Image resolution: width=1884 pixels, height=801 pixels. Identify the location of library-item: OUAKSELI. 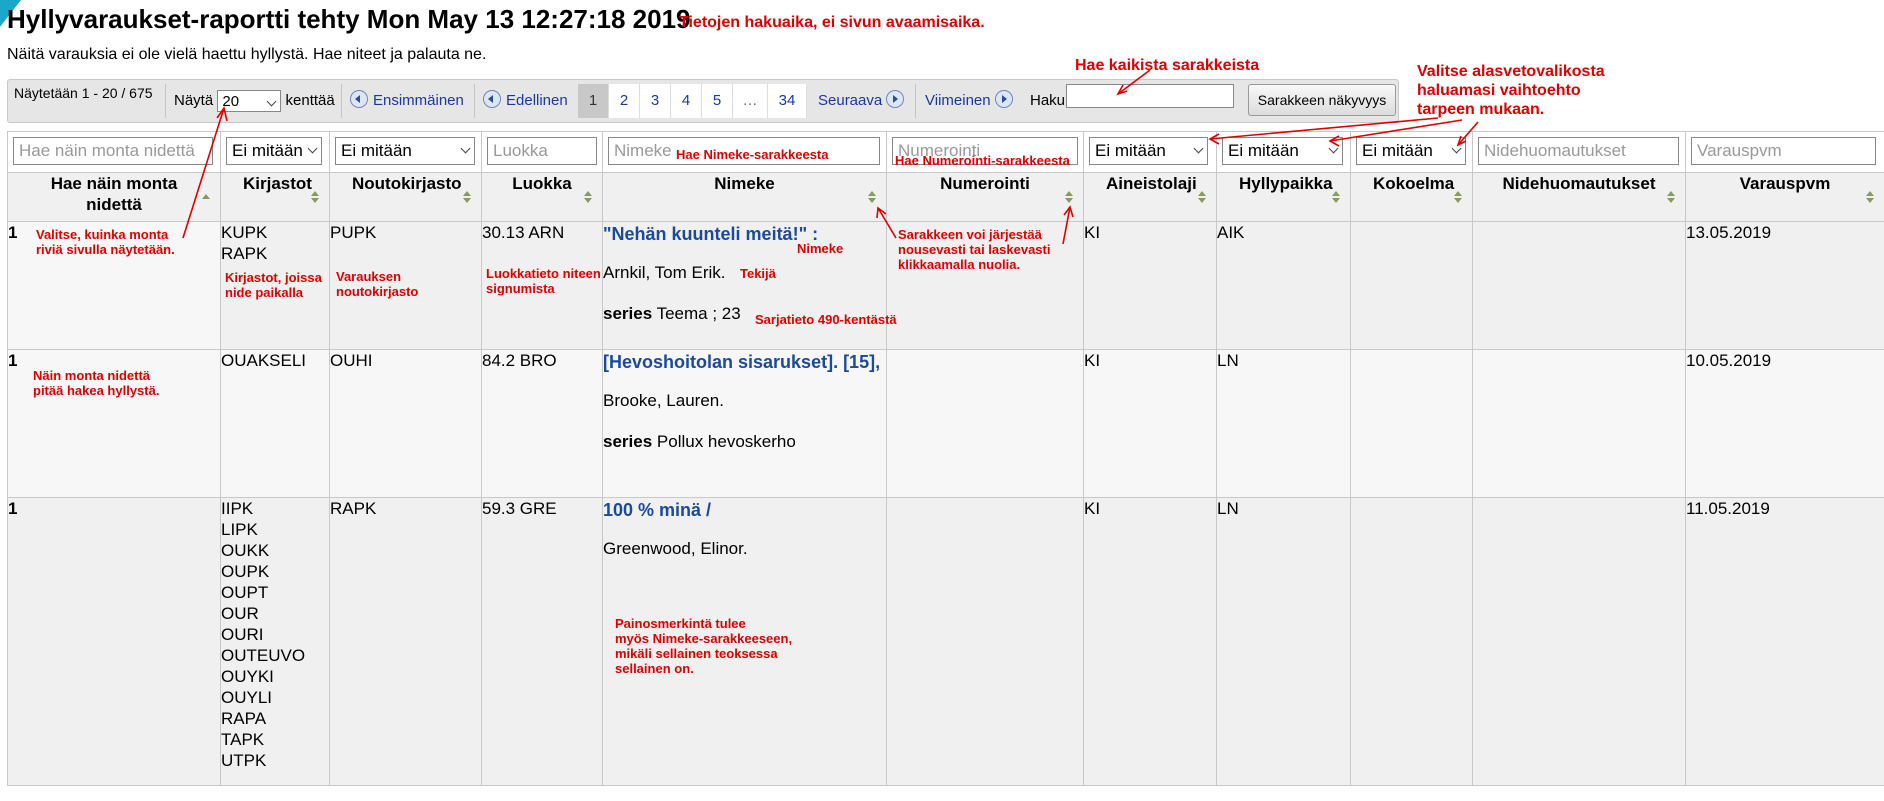
(264, 360).